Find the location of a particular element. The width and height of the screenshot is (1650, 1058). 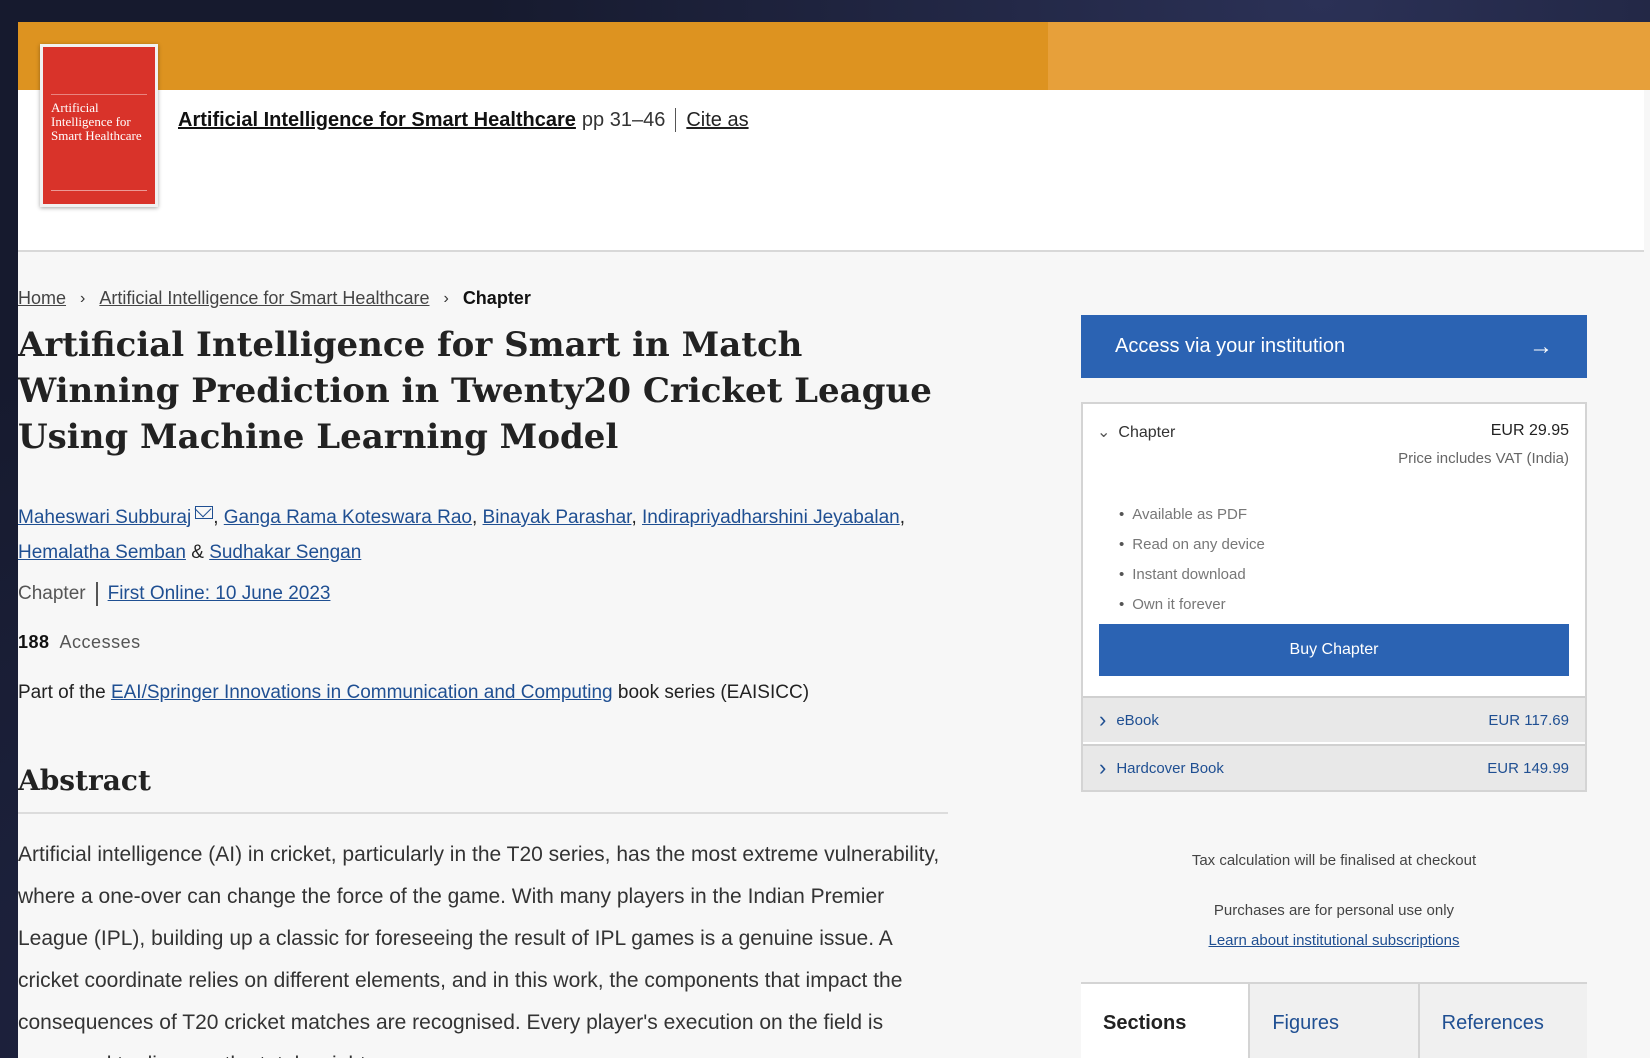

sidebar-tabs: Sections Figures References is located at coordinates (1334, 1020).